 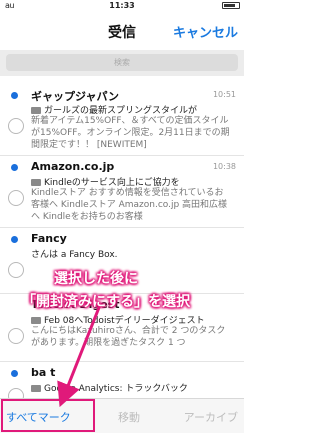 I want to click on annotation-line-1: 選択した後に, so click(x=96, y=279).